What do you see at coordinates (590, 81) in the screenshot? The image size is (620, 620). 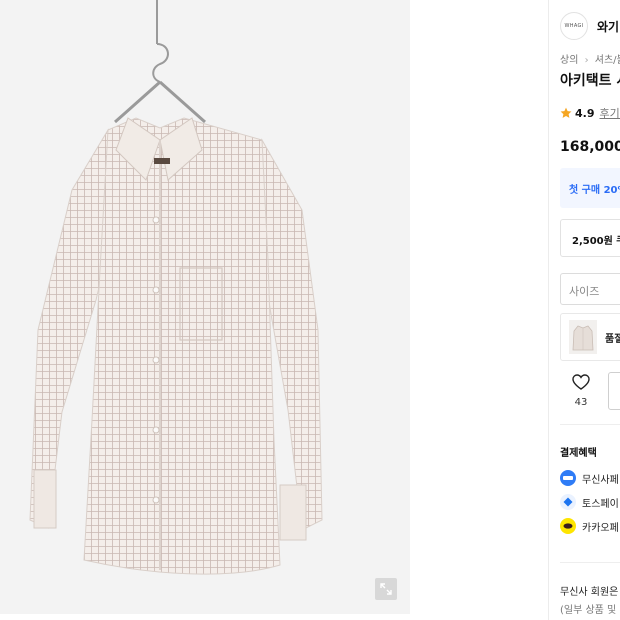 I see `product-title: 아키택트 셔` at bounding box center [590, 81].